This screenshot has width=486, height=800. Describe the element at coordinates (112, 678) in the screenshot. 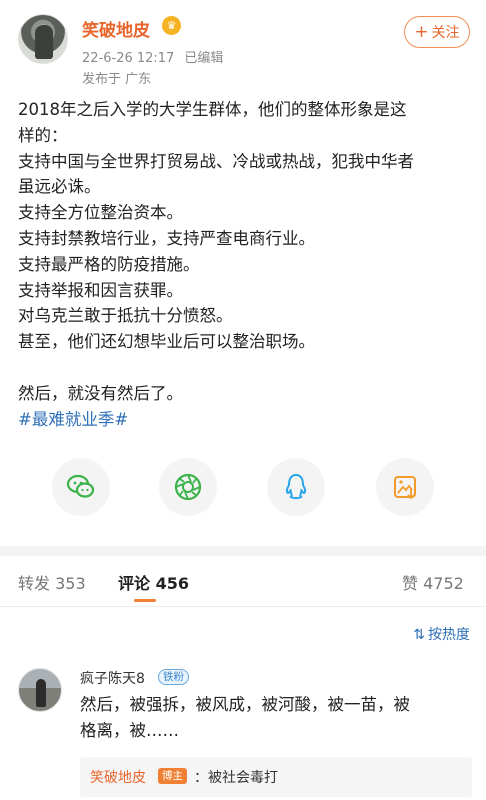

I see `commenter-name: 疯子陈天8` at that location.